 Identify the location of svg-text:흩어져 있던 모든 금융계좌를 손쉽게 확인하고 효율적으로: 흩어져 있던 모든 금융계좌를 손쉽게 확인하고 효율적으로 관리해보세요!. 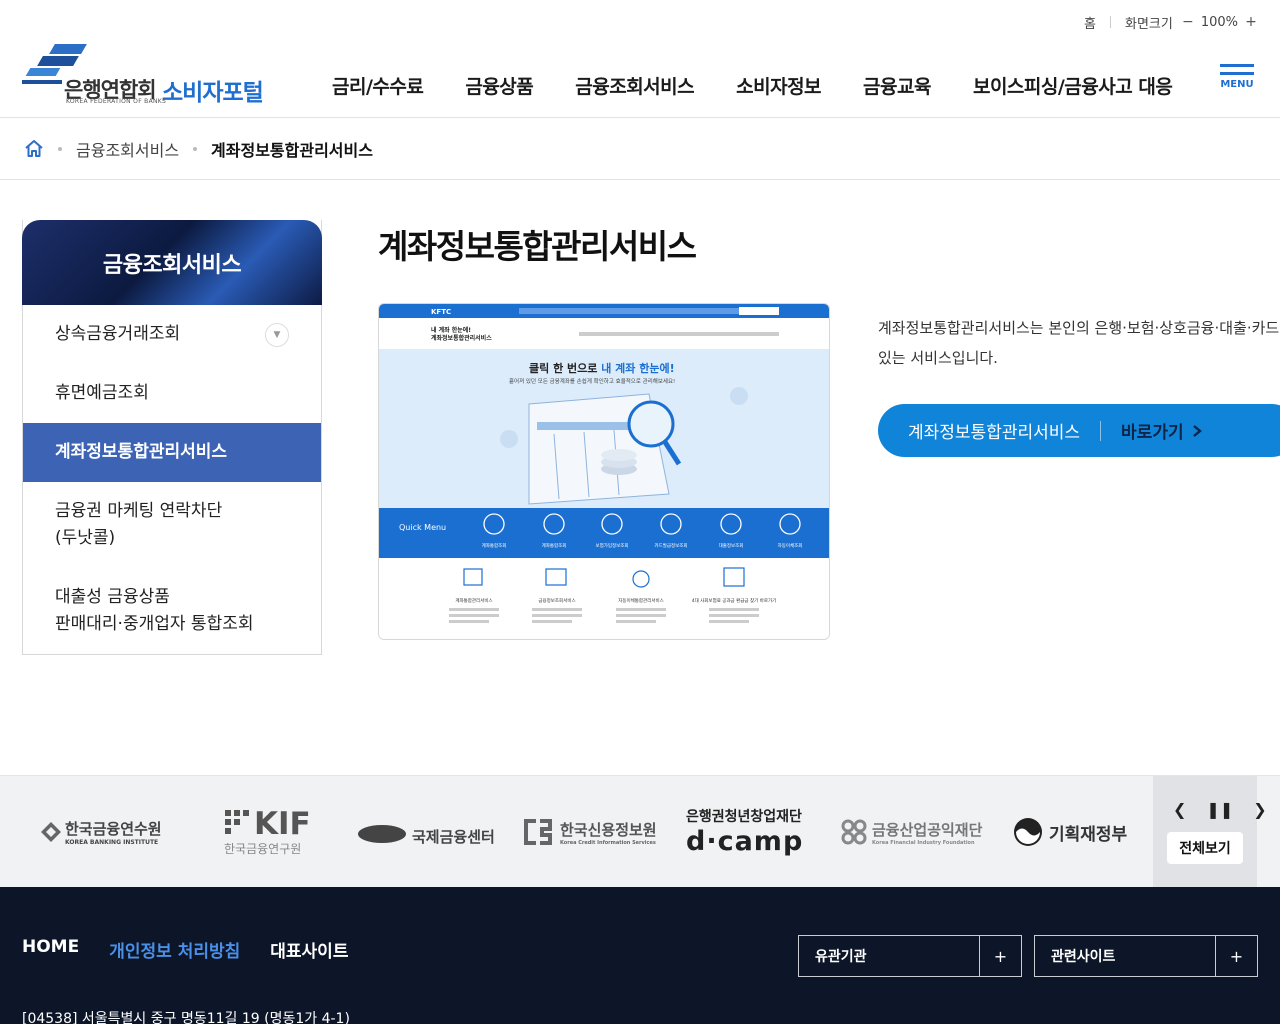
(592, 381).